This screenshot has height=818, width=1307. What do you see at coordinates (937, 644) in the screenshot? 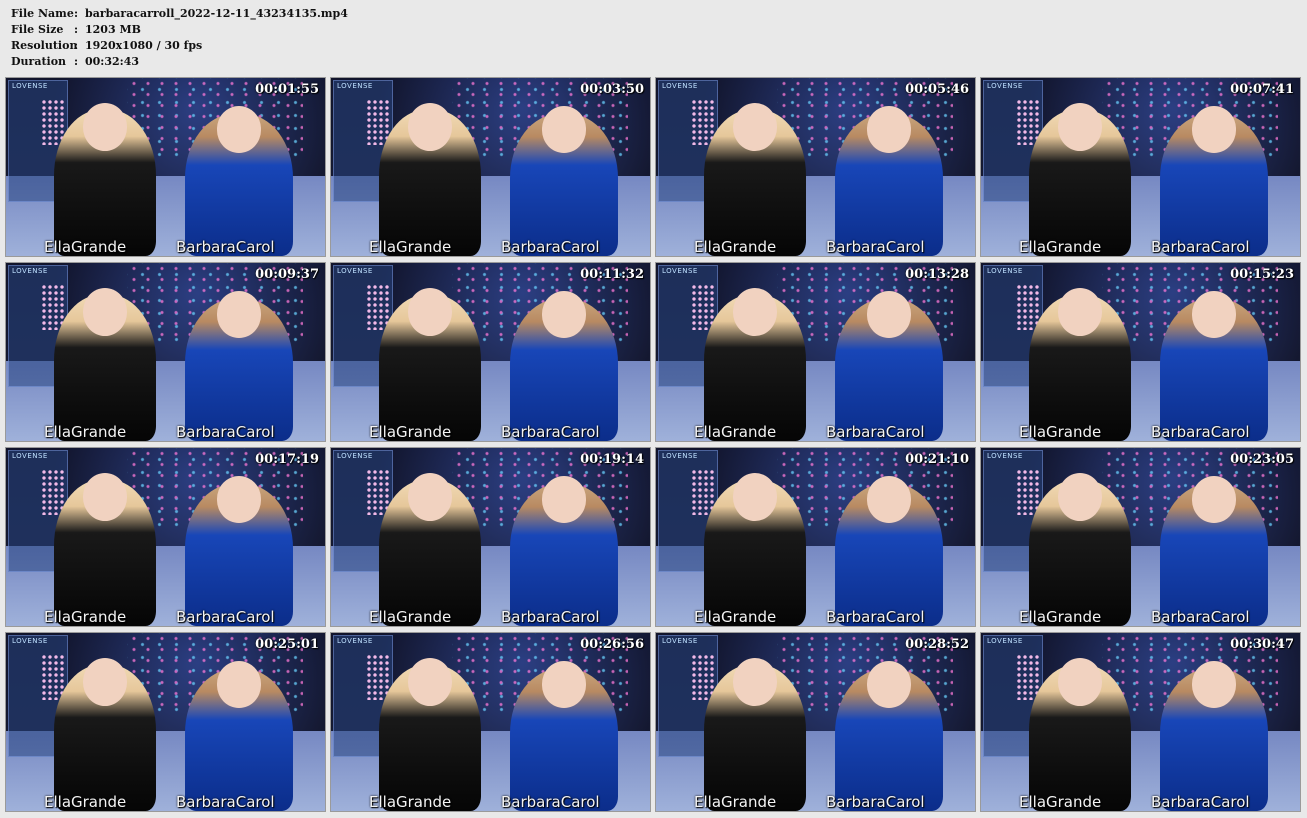
I see `timestamp: 00:28:52` at bounding box center [937, 644].